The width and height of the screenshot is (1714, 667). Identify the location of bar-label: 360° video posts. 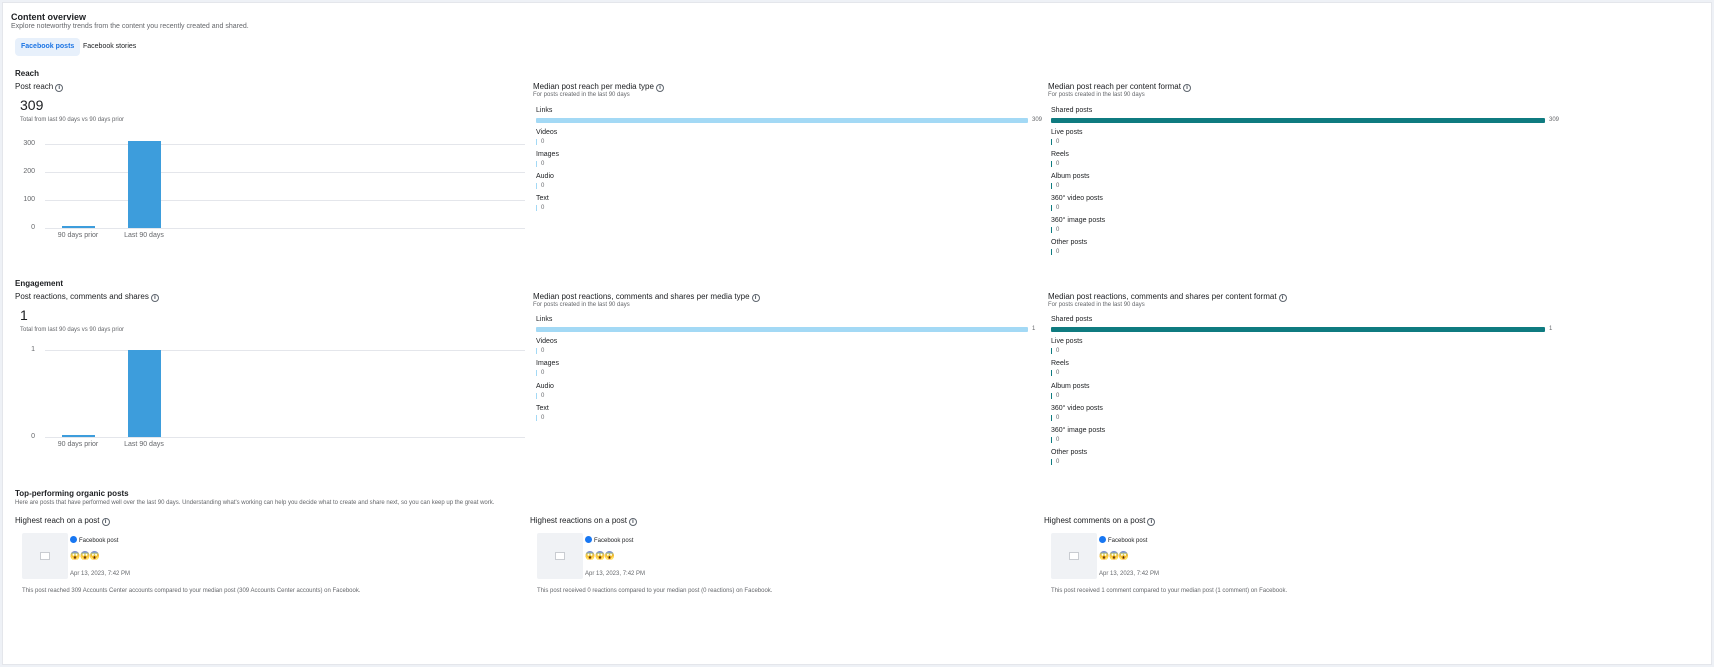
(1077, 408).